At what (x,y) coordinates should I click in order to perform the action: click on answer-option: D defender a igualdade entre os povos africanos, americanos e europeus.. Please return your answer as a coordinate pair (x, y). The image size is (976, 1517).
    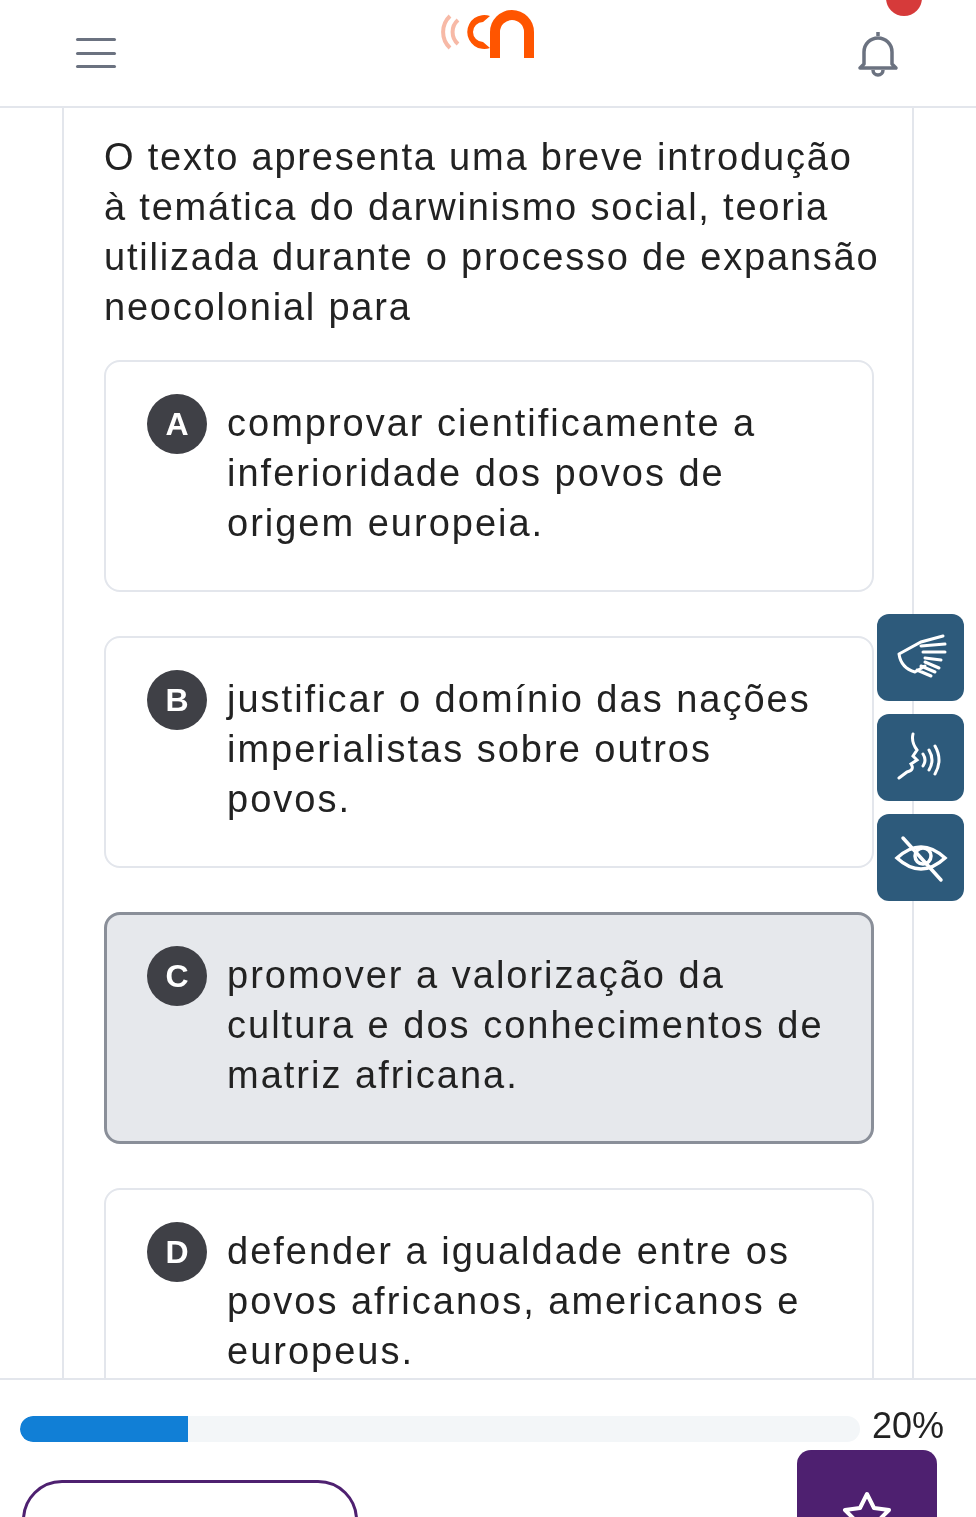
    Looking at the image, I should click on (489, 1283).